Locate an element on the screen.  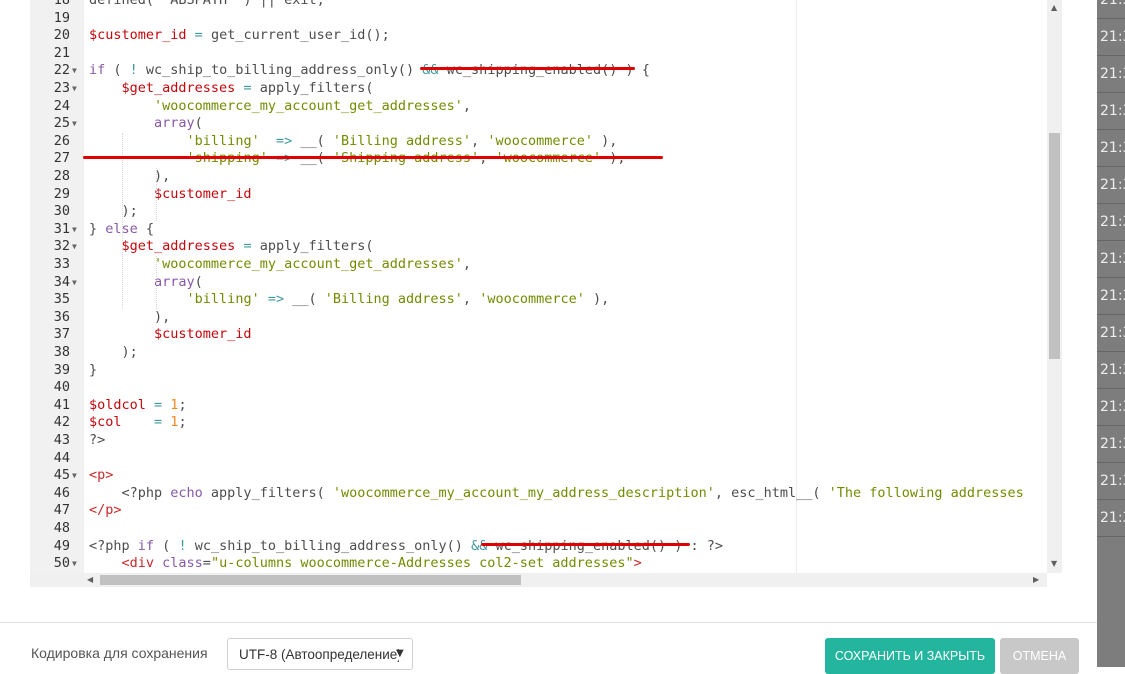
code-line: 28 ), is located at coordinates (538, 177).